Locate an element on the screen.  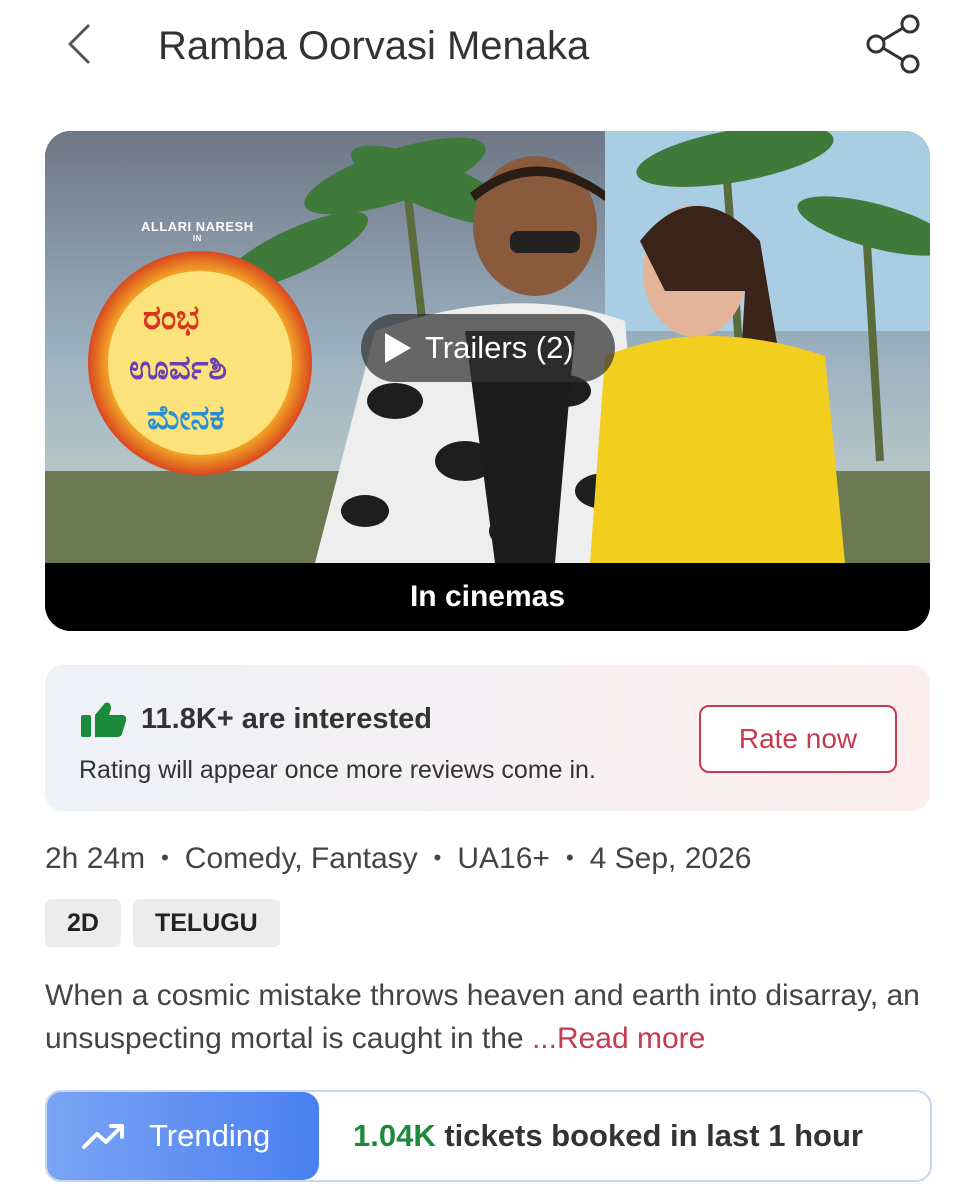
top-bar: Ramba Oorvasi Menaka is located at coordinates (487, 48).